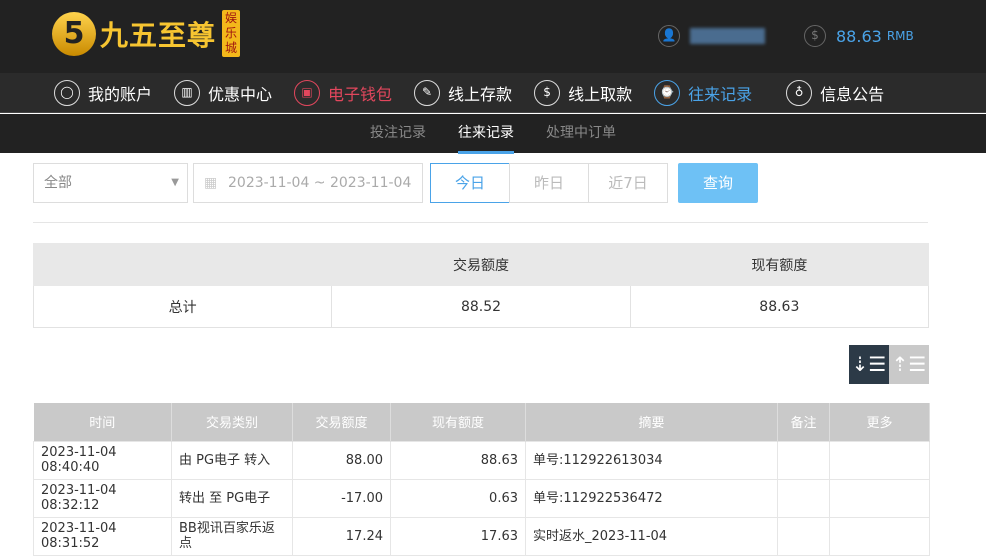  I want to click on table-header-row: 时间 交易类别 交易额度 现有额度 摘要 备注 更多, so click(481, 422).